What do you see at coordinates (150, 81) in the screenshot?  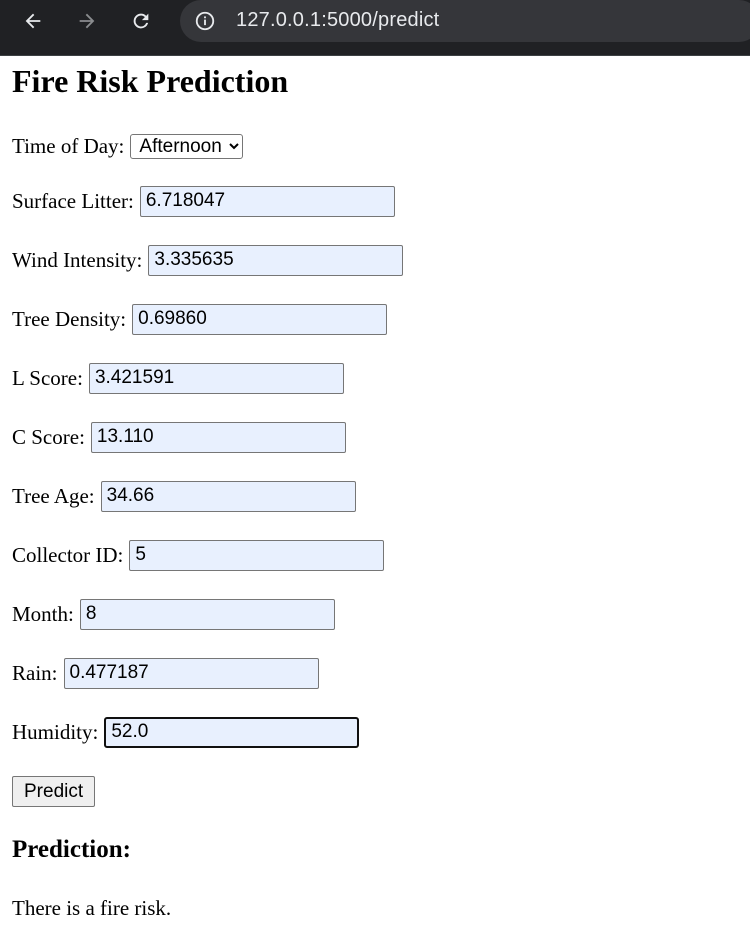 I see `page-title: Fire Risk Prediction` at bounding box center [150, 81].